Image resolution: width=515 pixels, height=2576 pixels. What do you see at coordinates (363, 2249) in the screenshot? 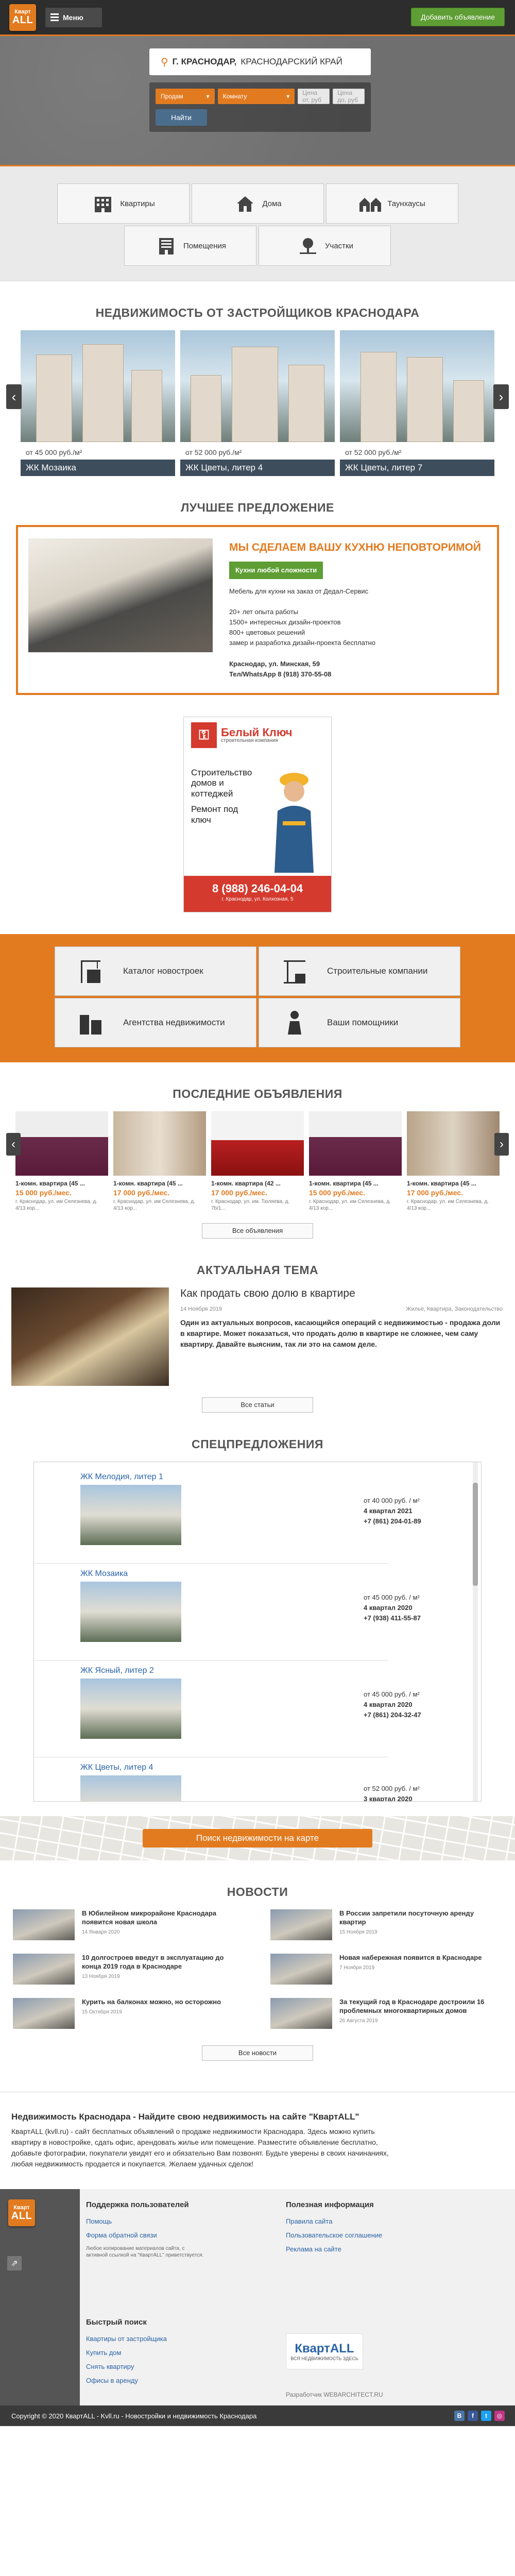
I see `footer-link: Реклама на сайте` at bounding box center [363, 2249].